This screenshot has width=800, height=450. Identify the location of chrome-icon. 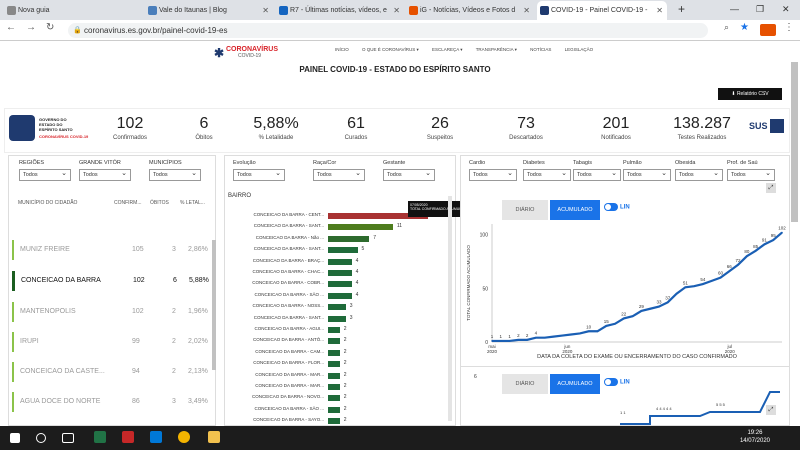
(184, 437).